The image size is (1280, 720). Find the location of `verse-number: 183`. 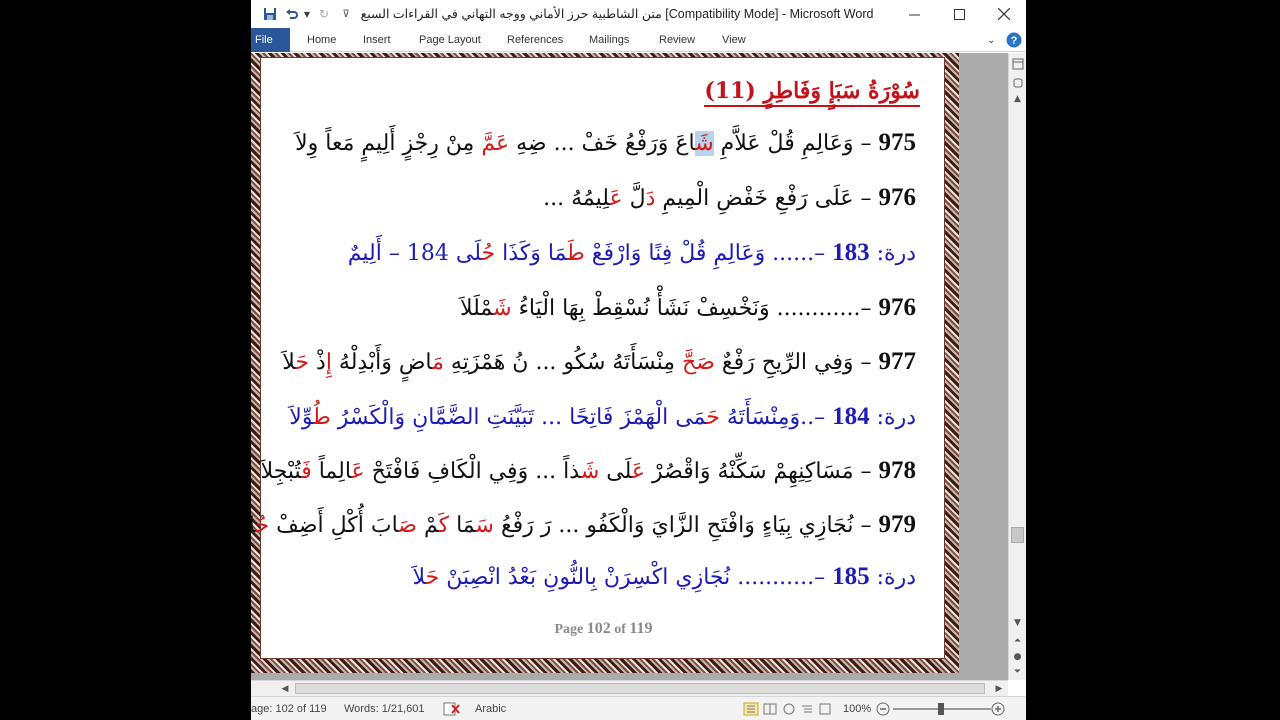

verse-number: 183 is located at coordinates (851, 252).